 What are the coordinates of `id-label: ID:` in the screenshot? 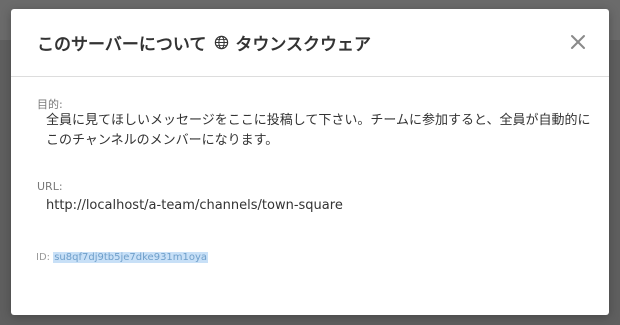 It's located at (43, 257).